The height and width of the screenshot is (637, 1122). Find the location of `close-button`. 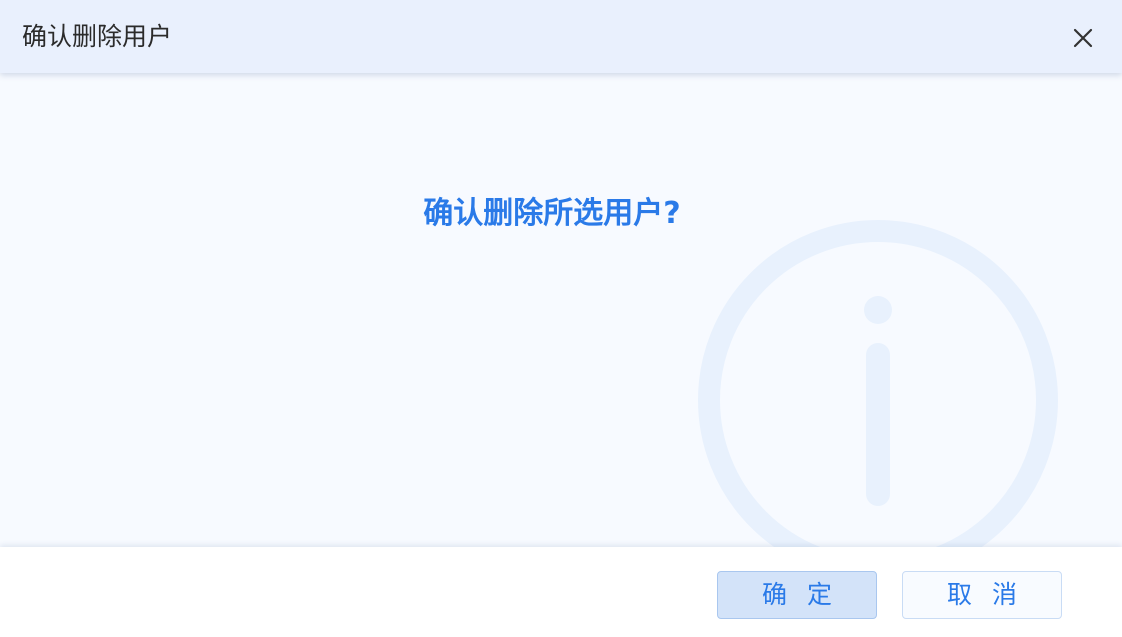

close-button is located at coordinates (1083, 38).